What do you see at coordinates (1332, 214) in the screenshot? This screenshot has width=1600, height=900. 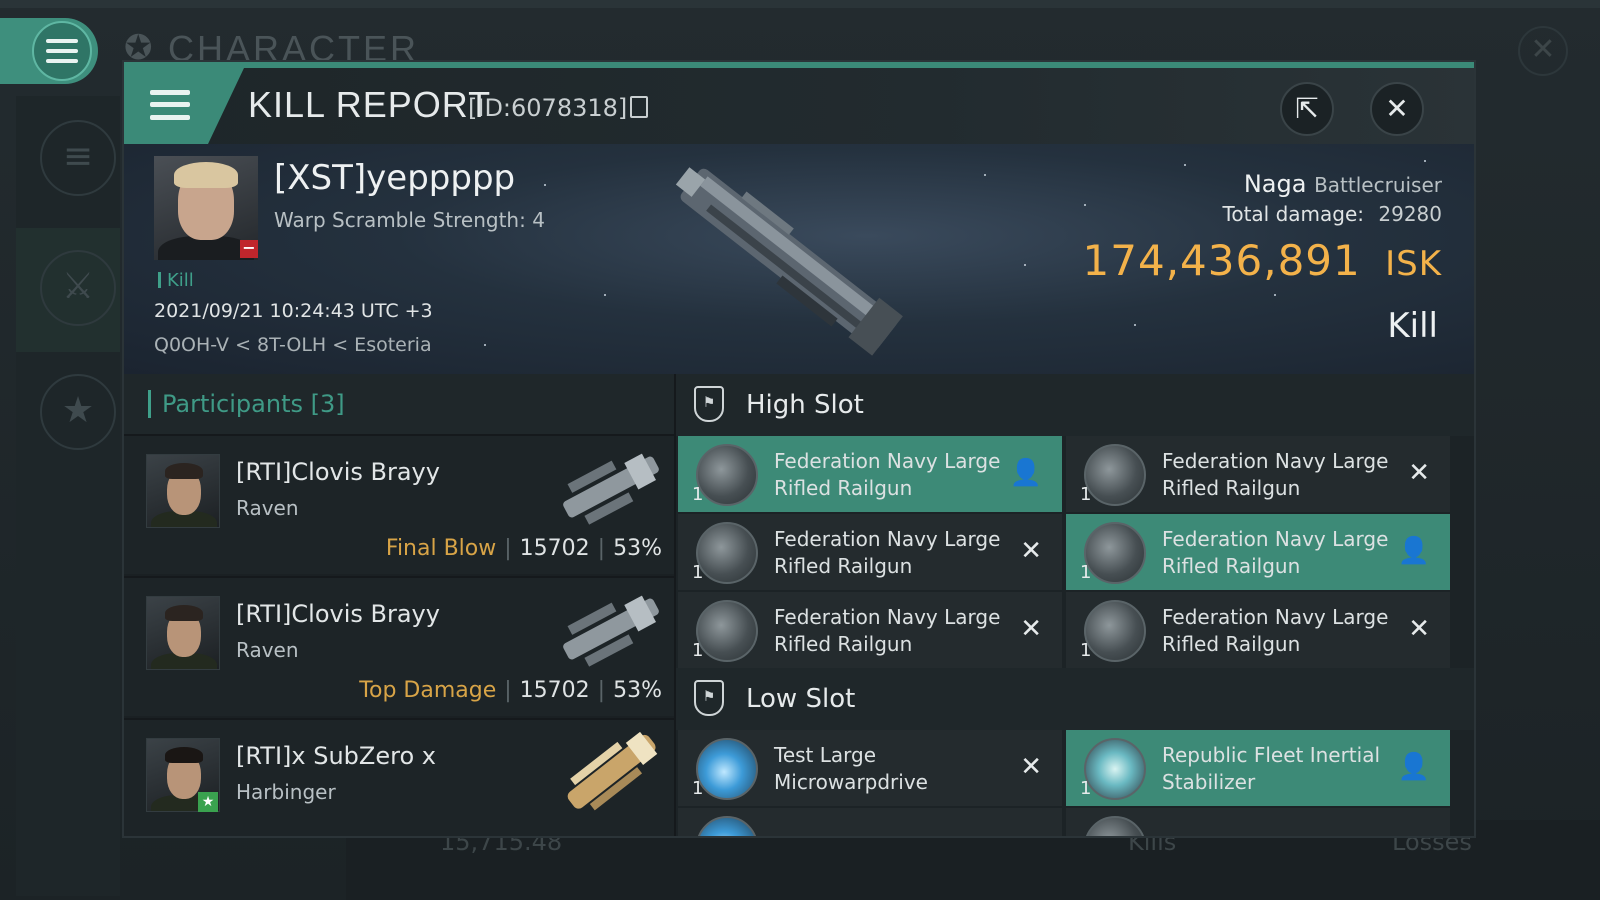 I see `total-damage: Total damage: 29280` at bounding box center [1332, 214].